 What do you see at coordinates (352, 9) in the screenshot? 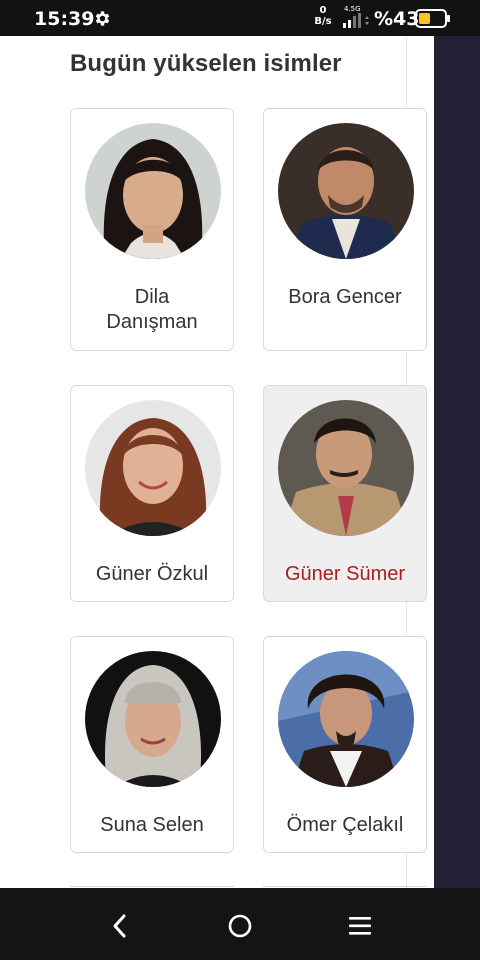
I see `network-type: 4.5G` at bounding box center [352, 9].